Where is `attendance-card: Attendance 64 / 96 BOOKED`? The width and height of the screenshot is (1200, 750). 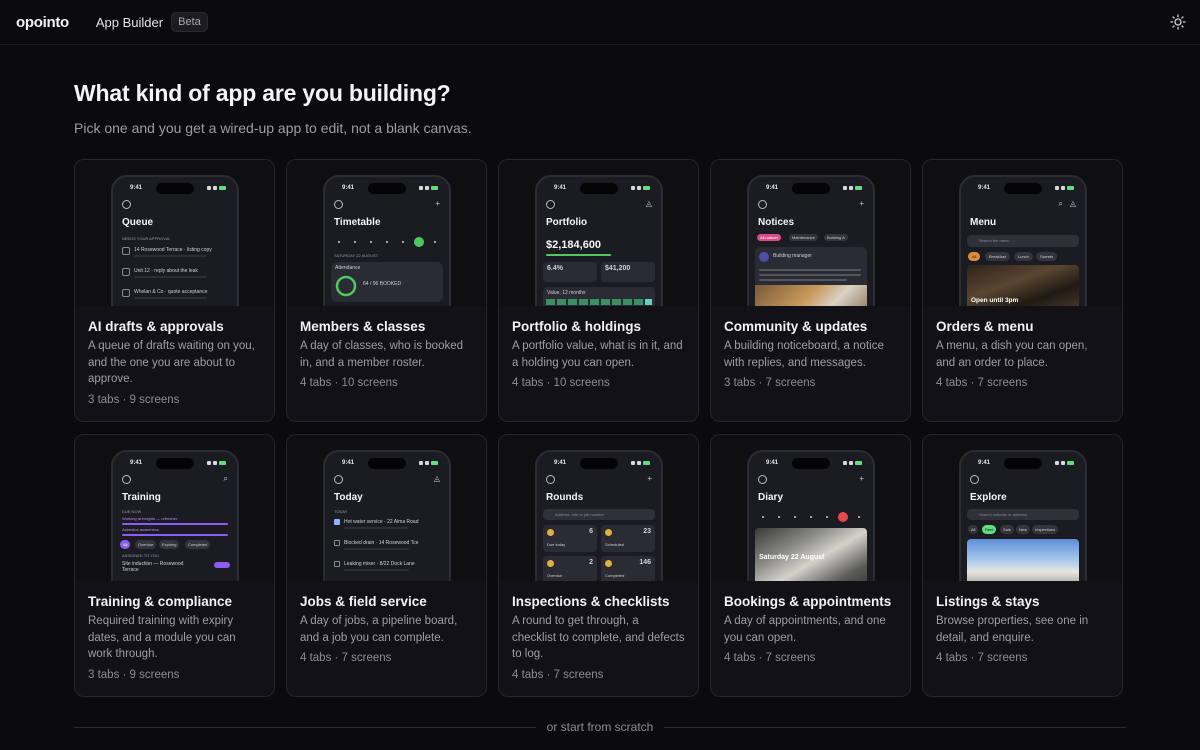
attendance-card: Attendance 64 / 96 BOOKED is located at coordinates (387, 282).